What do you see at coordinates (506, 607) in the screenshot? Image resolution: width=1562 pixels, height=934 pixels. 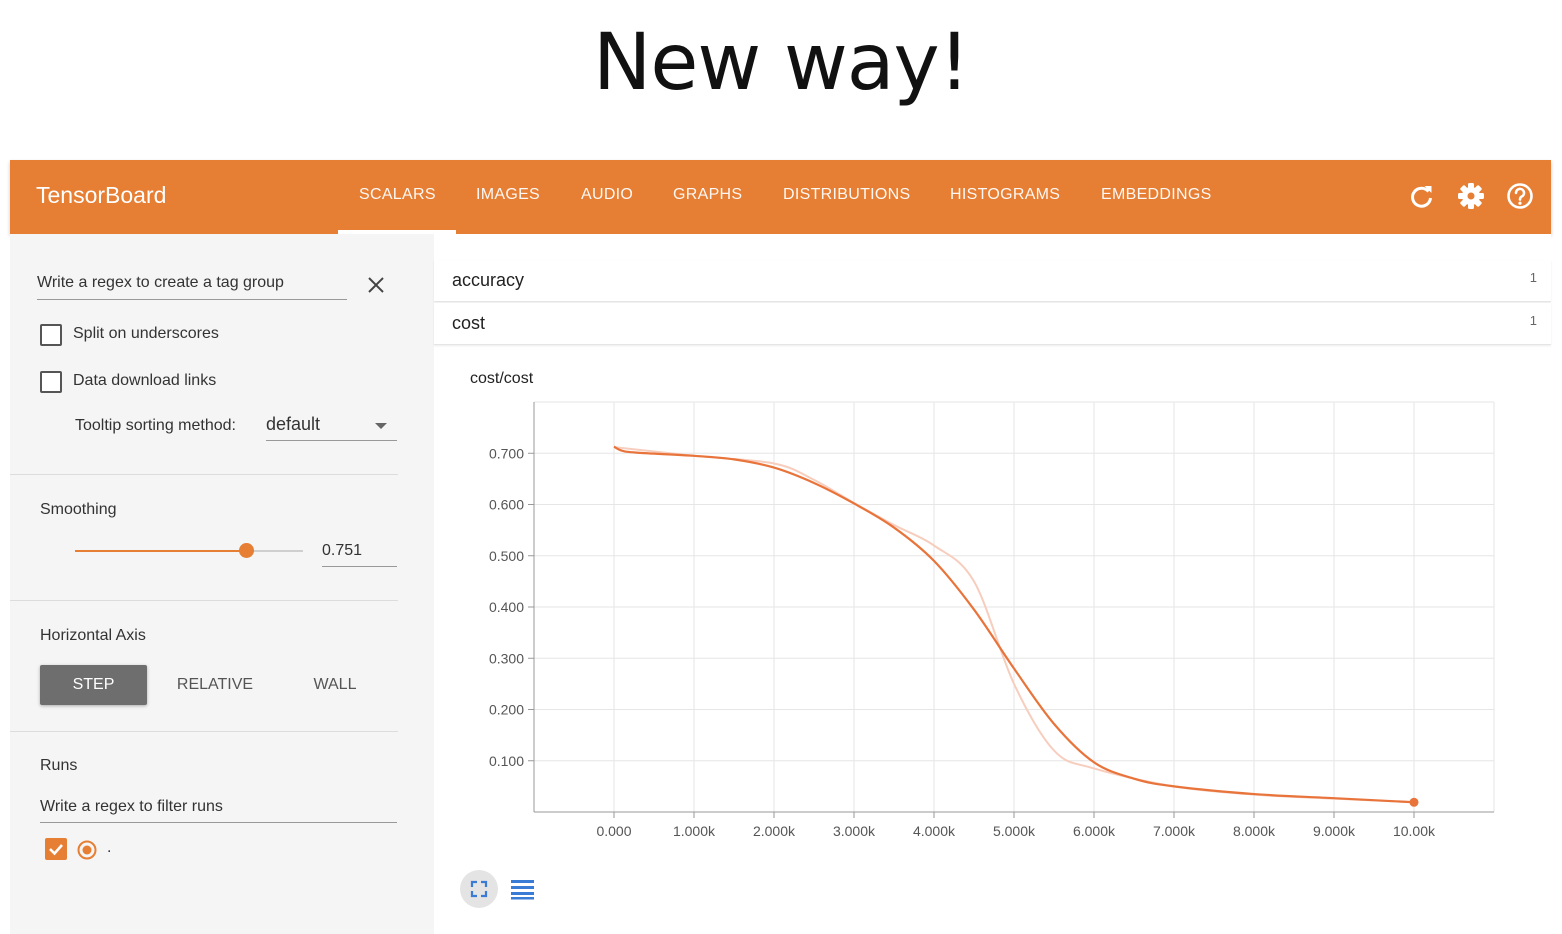 I see `y-tick-label: 0.400` at bounding box center [506, 607].